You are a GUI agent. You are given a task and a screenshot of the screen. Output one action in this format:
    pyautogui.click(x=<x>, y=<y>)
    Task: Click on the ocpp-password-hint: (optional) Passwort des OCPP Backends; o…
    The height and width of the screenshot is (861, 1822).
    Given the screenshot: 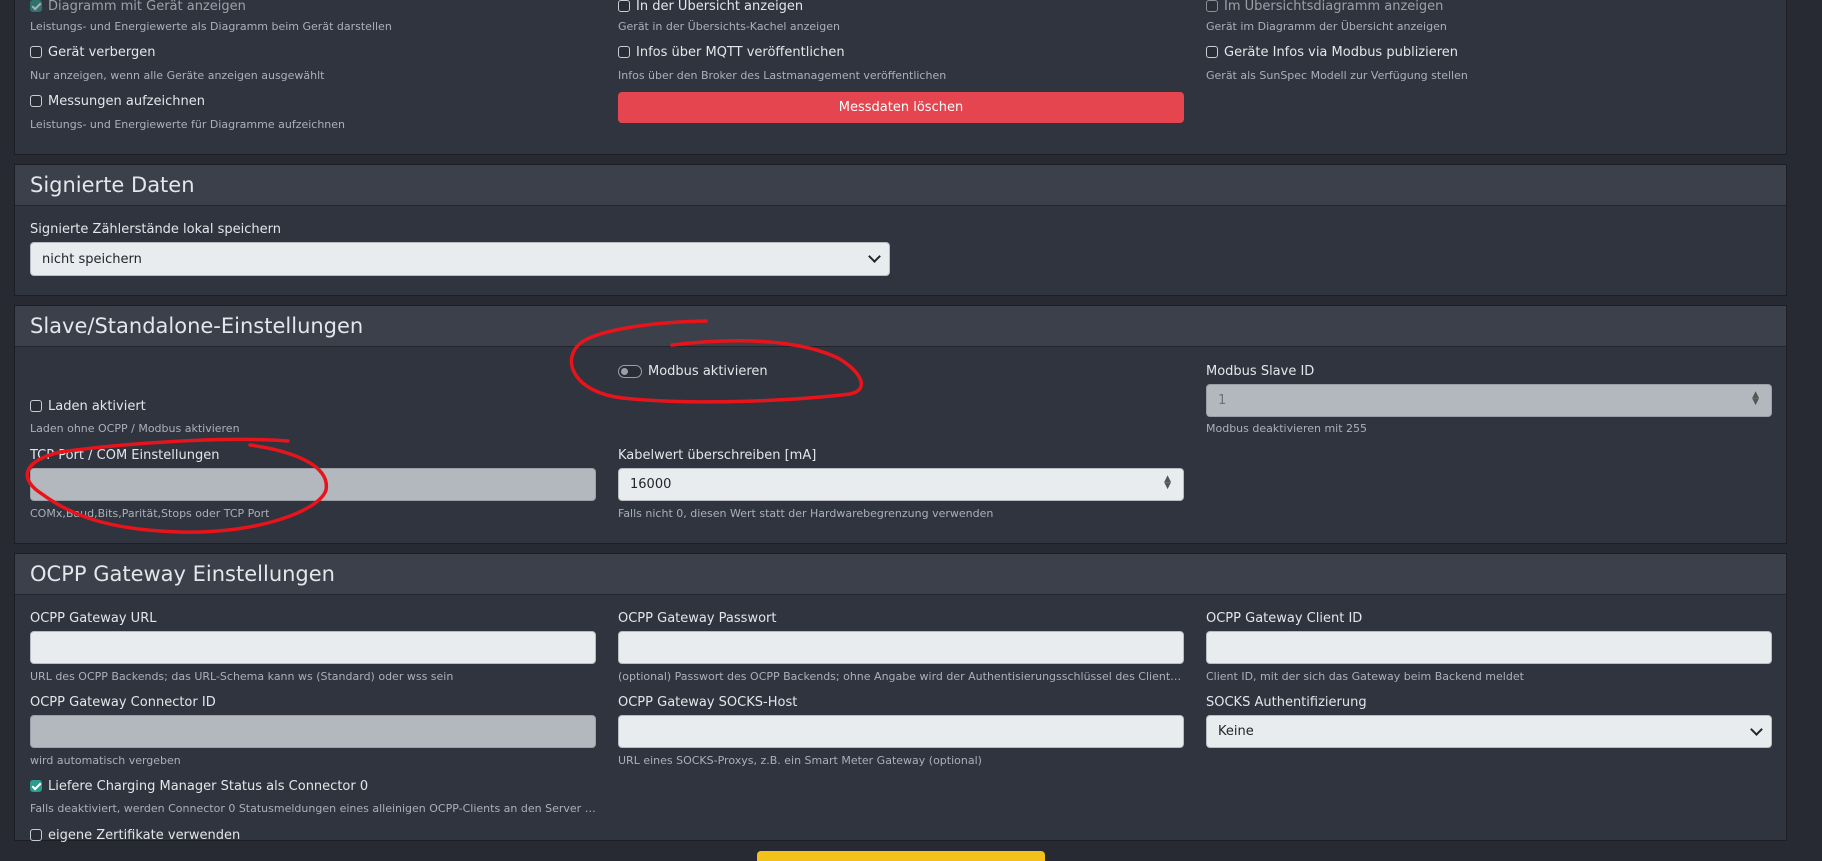 What is the action you would take?
    pyautogui.click(x=901, y=676)
    